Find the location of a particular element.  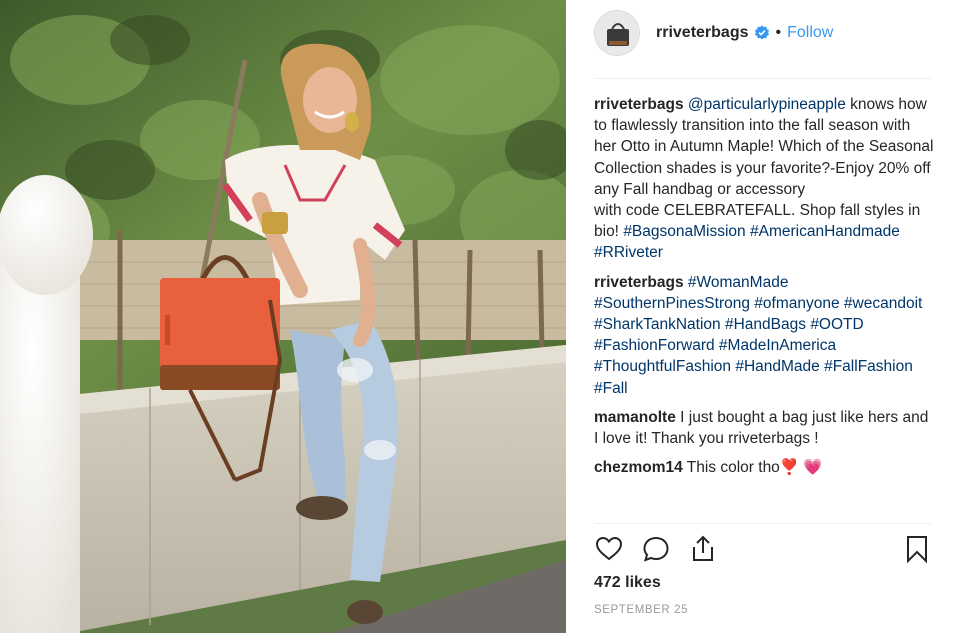

hashtag-link: #HandBags is located at coordinates (765, 324).